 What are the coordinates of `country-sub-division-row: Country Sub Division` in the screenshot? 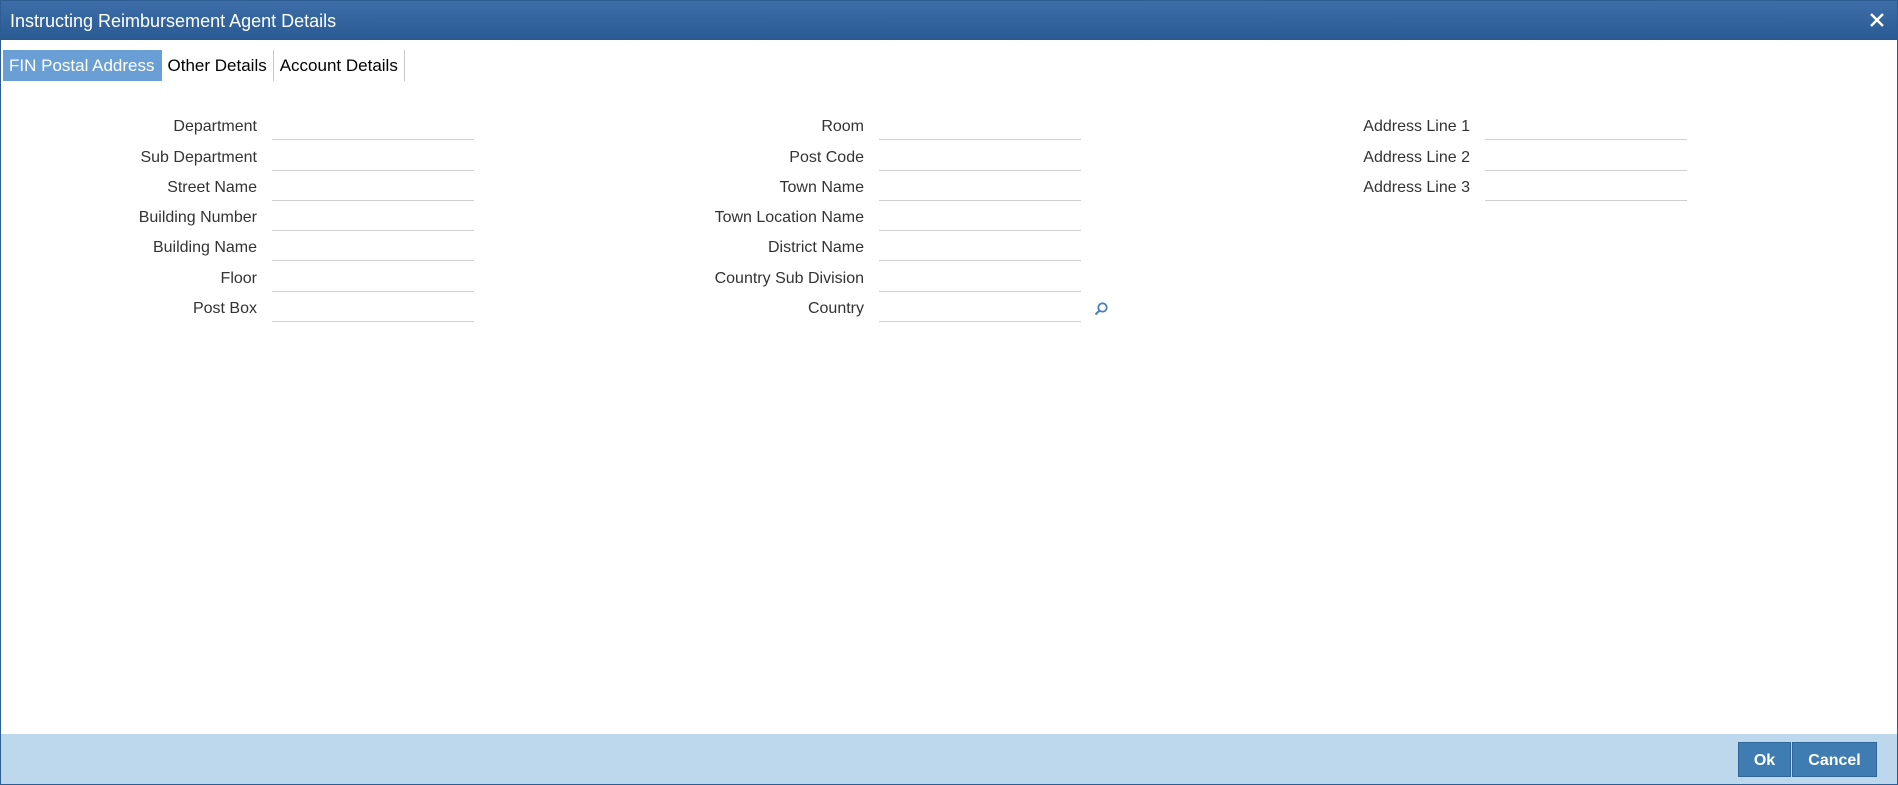 It's located at (801, 279).